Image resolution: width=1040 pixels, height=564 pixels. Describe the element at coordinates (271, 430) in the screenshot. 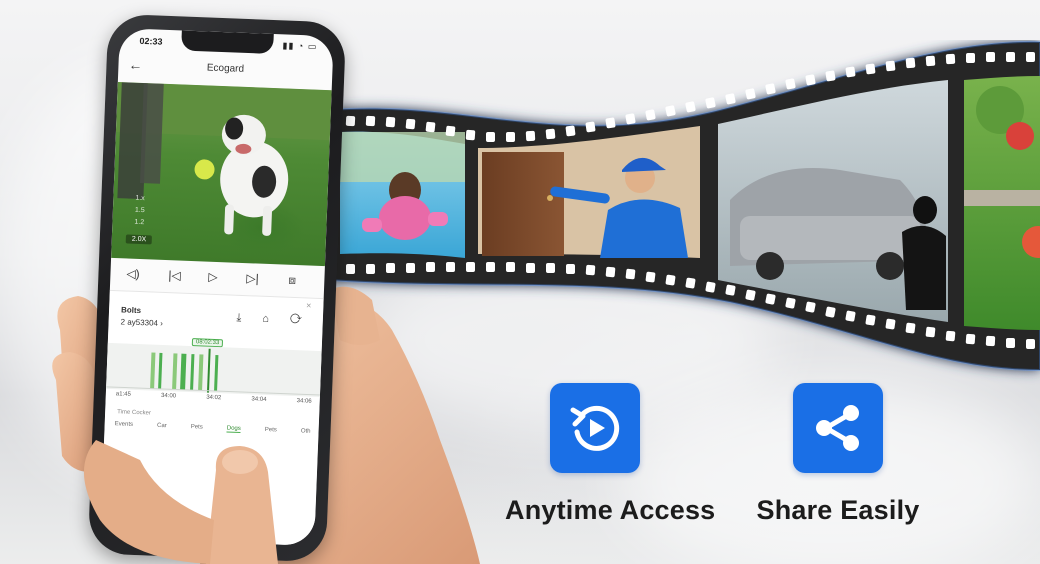

I see `tab-pets-2: Pets` at that location.